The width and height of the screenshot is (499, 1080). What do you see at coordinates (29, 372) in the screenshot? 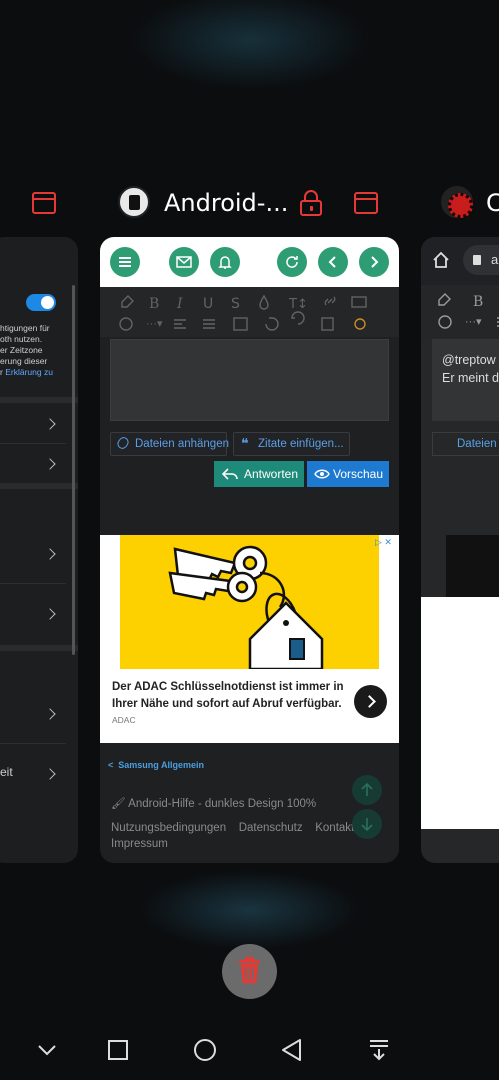
I see `settings-link: Erklärung zu` at bounding box center [29, 372].